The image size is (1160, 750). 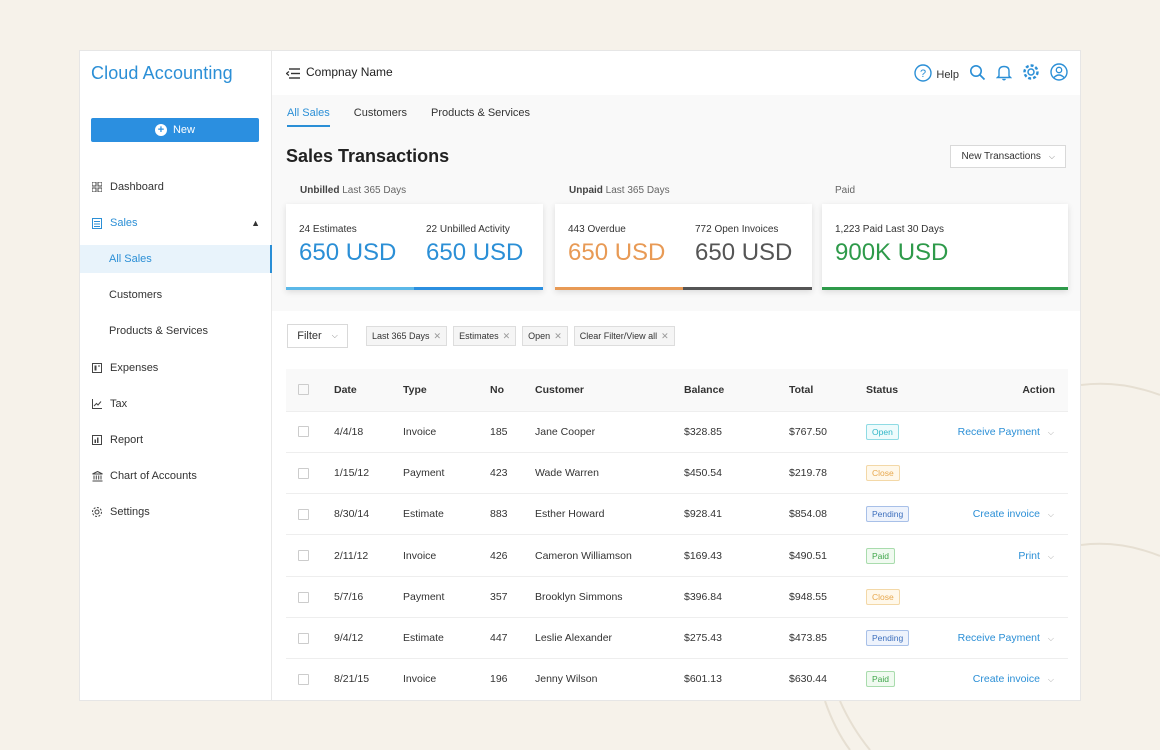 I want to click on bell-icon, so click(x=1004, y=75).